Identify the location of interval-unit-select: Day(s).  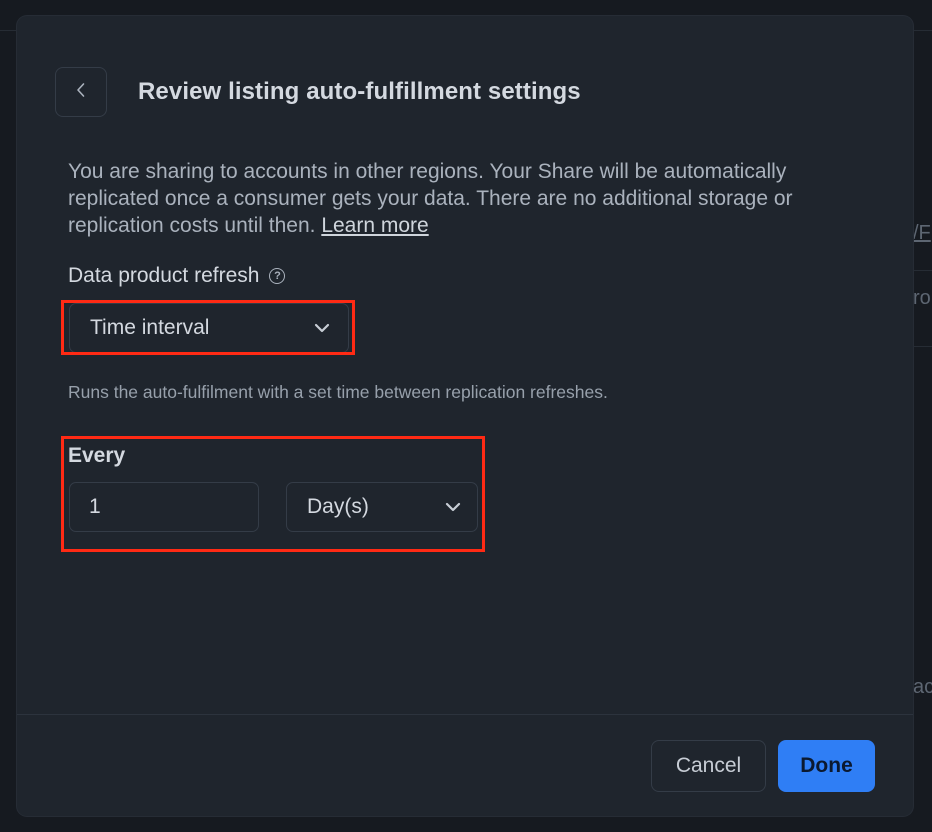
(382, 507).